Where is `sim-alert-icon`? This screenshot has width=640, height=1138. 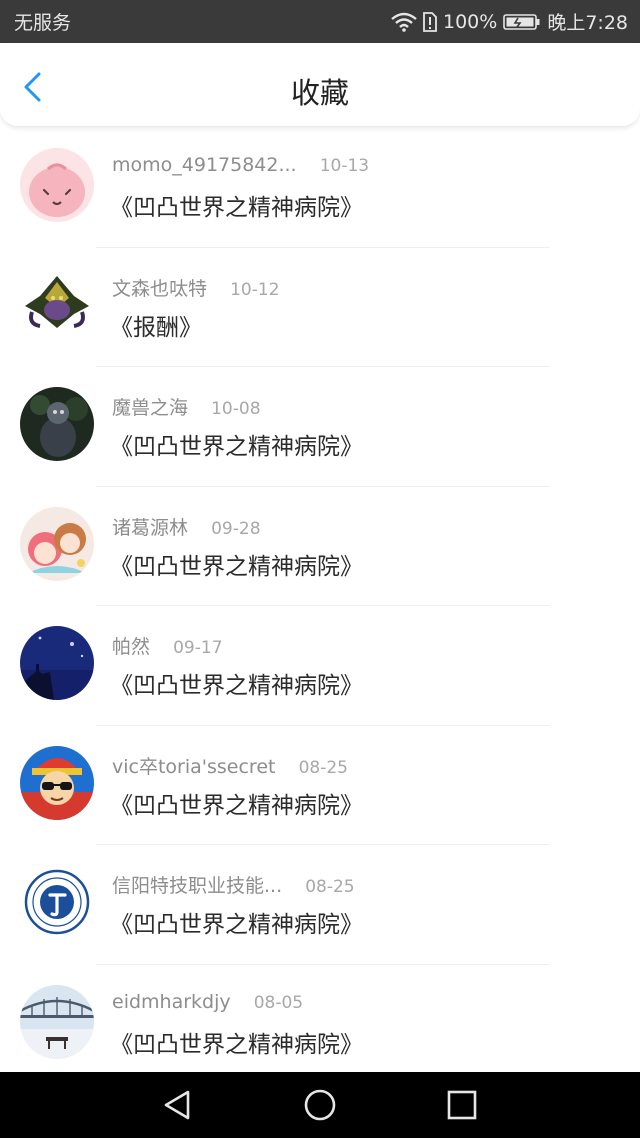 sim-alert-icon is located at coordinates (430, 21).